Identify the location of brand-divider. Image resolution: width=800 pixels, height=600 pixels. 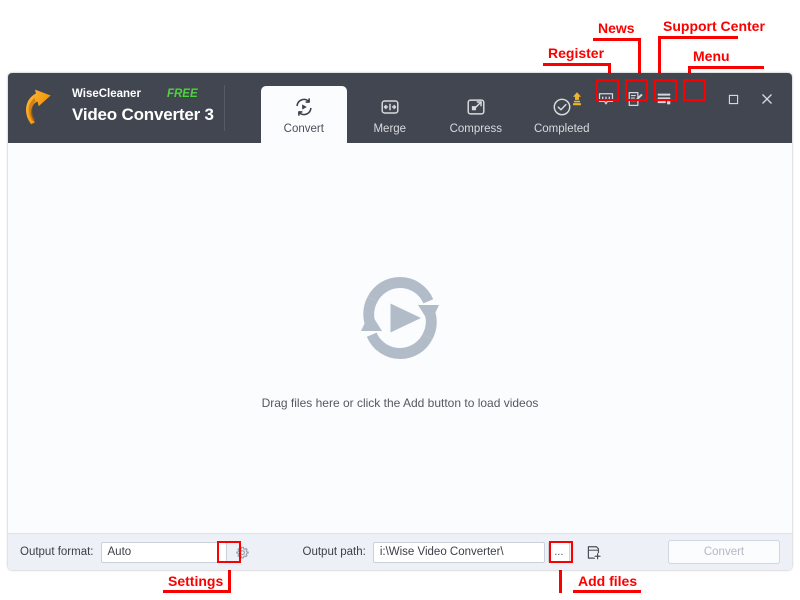
(224, 108).